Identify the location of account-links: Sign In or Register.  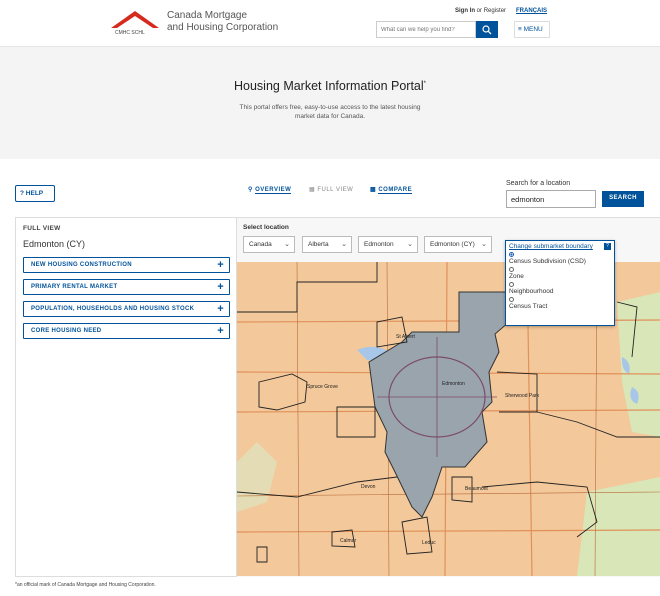
(480, 11).